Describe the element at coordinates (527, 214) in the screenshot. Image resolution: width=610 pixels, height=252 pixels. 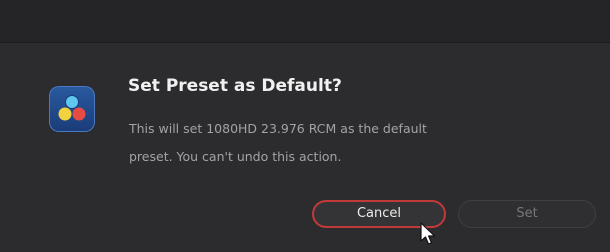
I see `set-button: Set` at that location.